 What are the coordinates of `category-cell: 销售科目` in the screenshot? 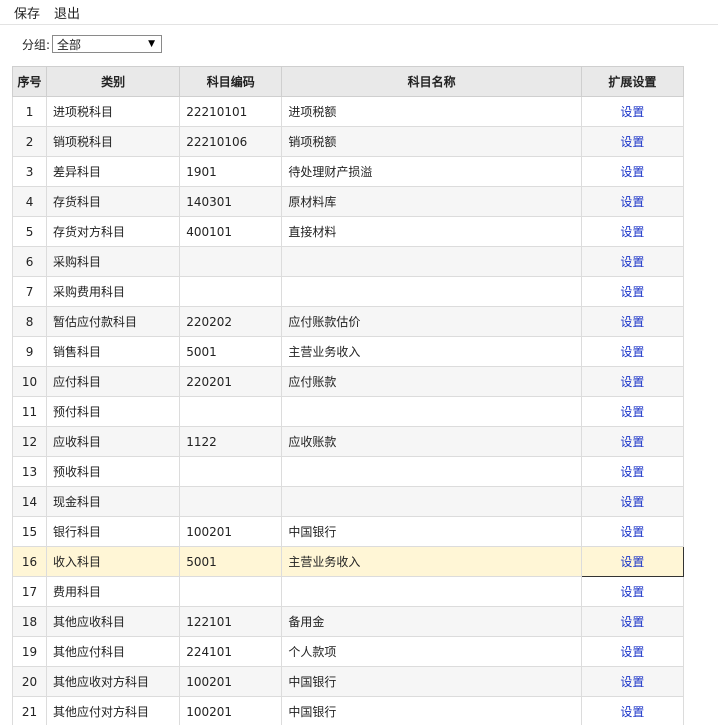 It's located at (113, 351).